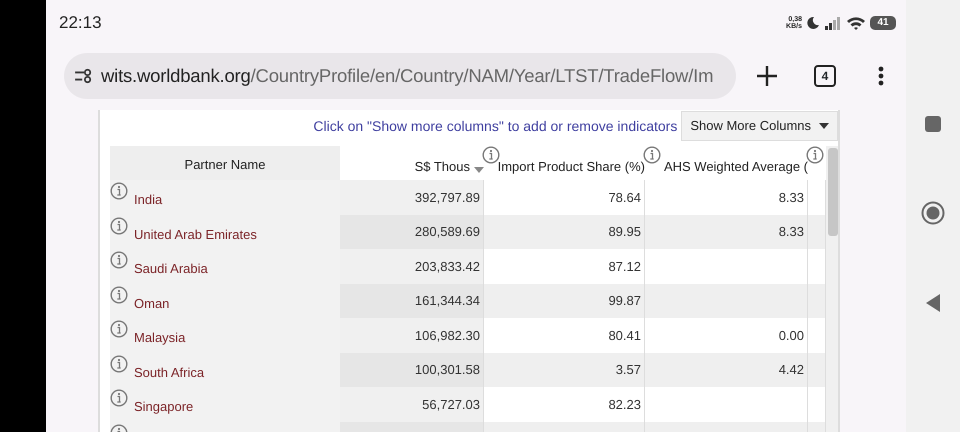  What do you see at coordinates (412, 301) in the screenshot?
I see `table-cell: 161,344.34` at bounding box center [412, 301].